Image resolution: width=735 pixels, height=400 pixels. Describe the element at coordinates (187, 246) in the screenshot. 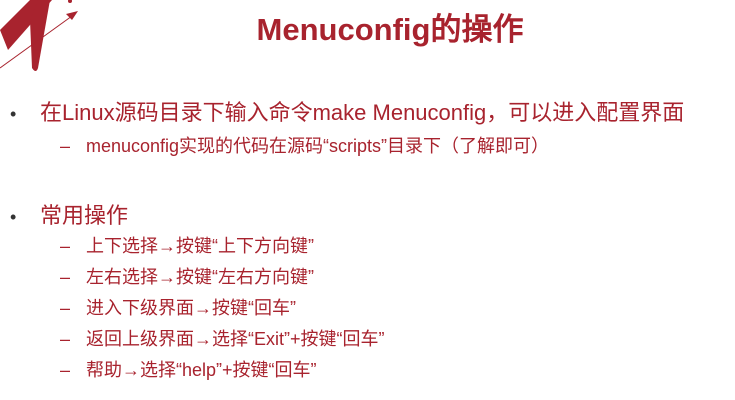

I see `sub-item: – 上下选择→按键“上下方向键”` at that location.